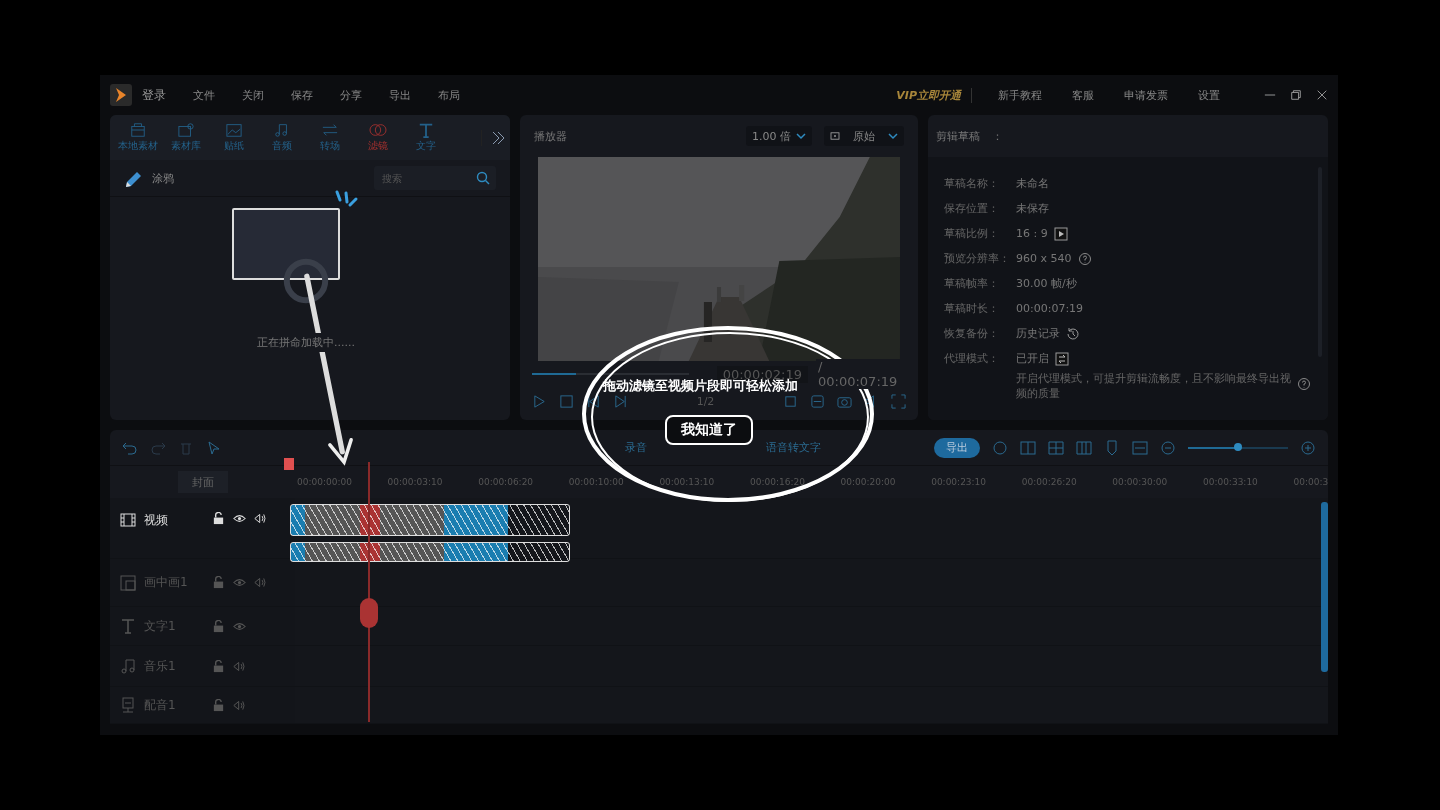 Image resolution: width=1440 pixels, height=810 pixels. What do you see at coordinates (1038, 333) in the screenshot?
I see `property-value: 历史记录` at bounding box center [1038, 333].